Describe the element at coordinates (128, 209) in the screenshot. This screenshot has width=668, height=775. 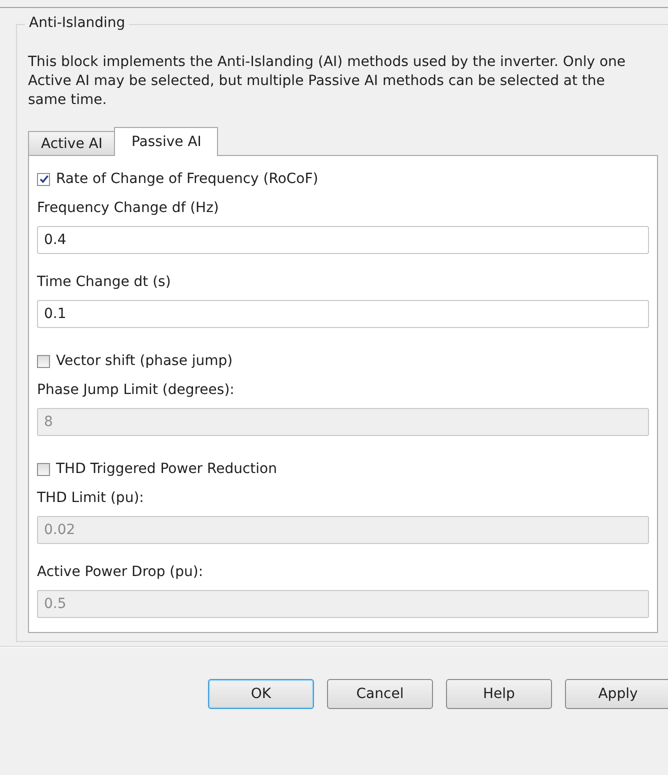
I see `field-label: Frequency Change df (Hz)` at that location.